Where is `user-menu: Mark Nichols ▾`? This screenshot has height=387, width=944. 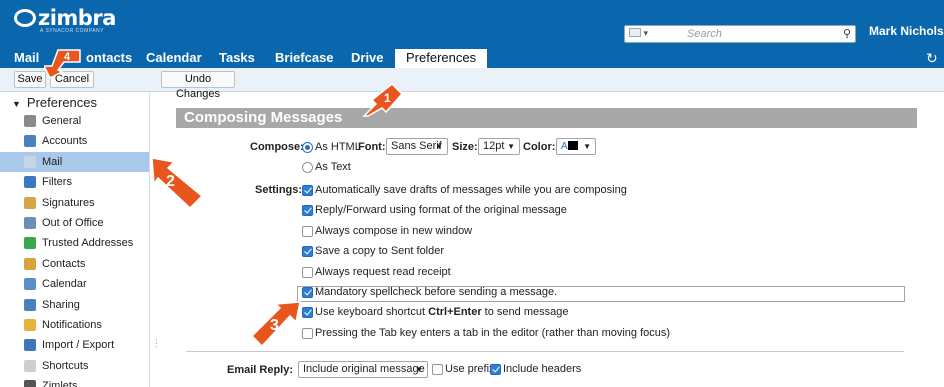
user-menu: Mark Nichols ▾ is located at coordinates (906, 31).